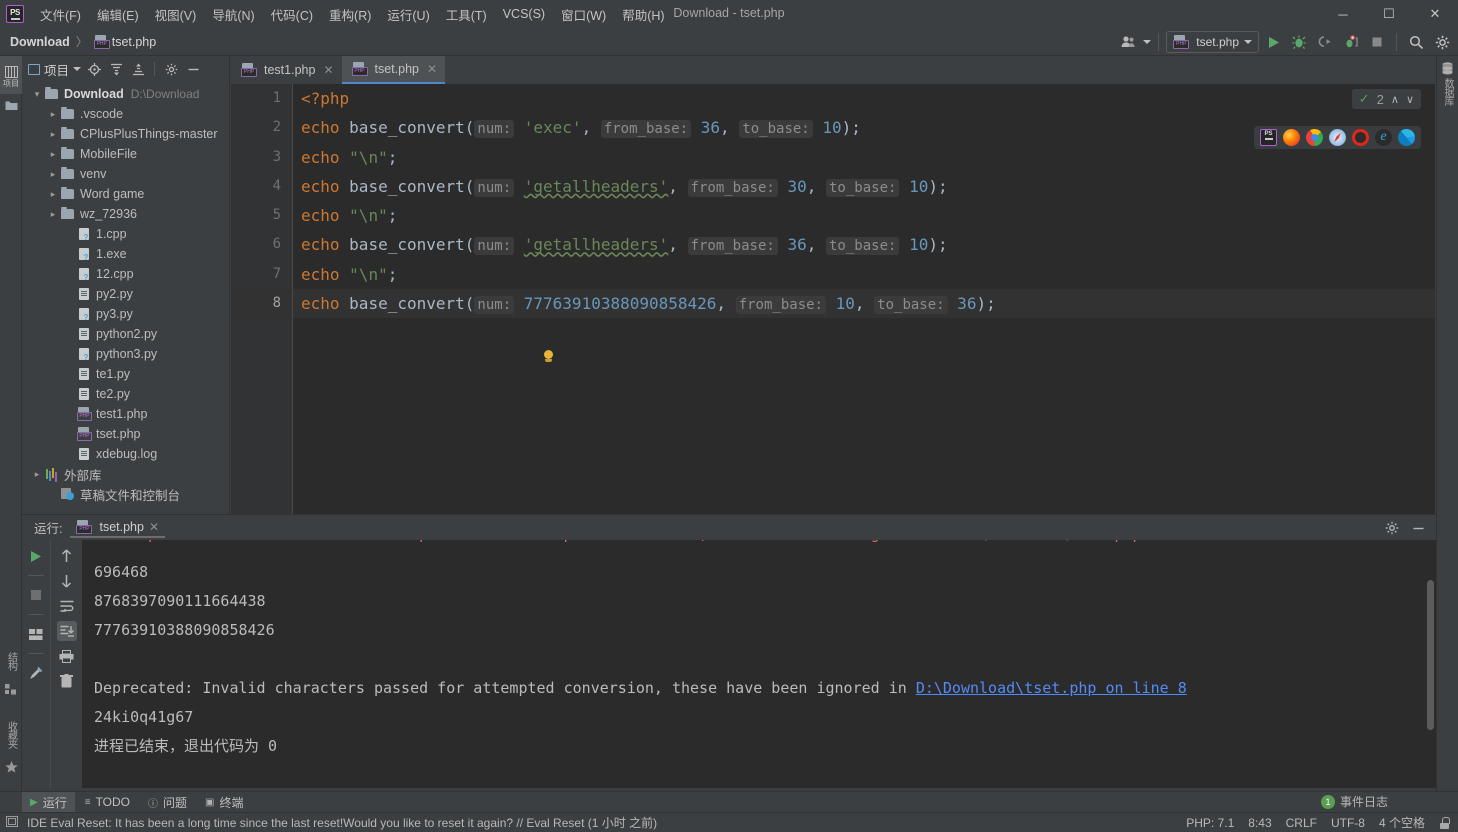 The height and width of the screenshot is (832, 1458). I want to click on tree-node: tset.php, so click(125, 434).